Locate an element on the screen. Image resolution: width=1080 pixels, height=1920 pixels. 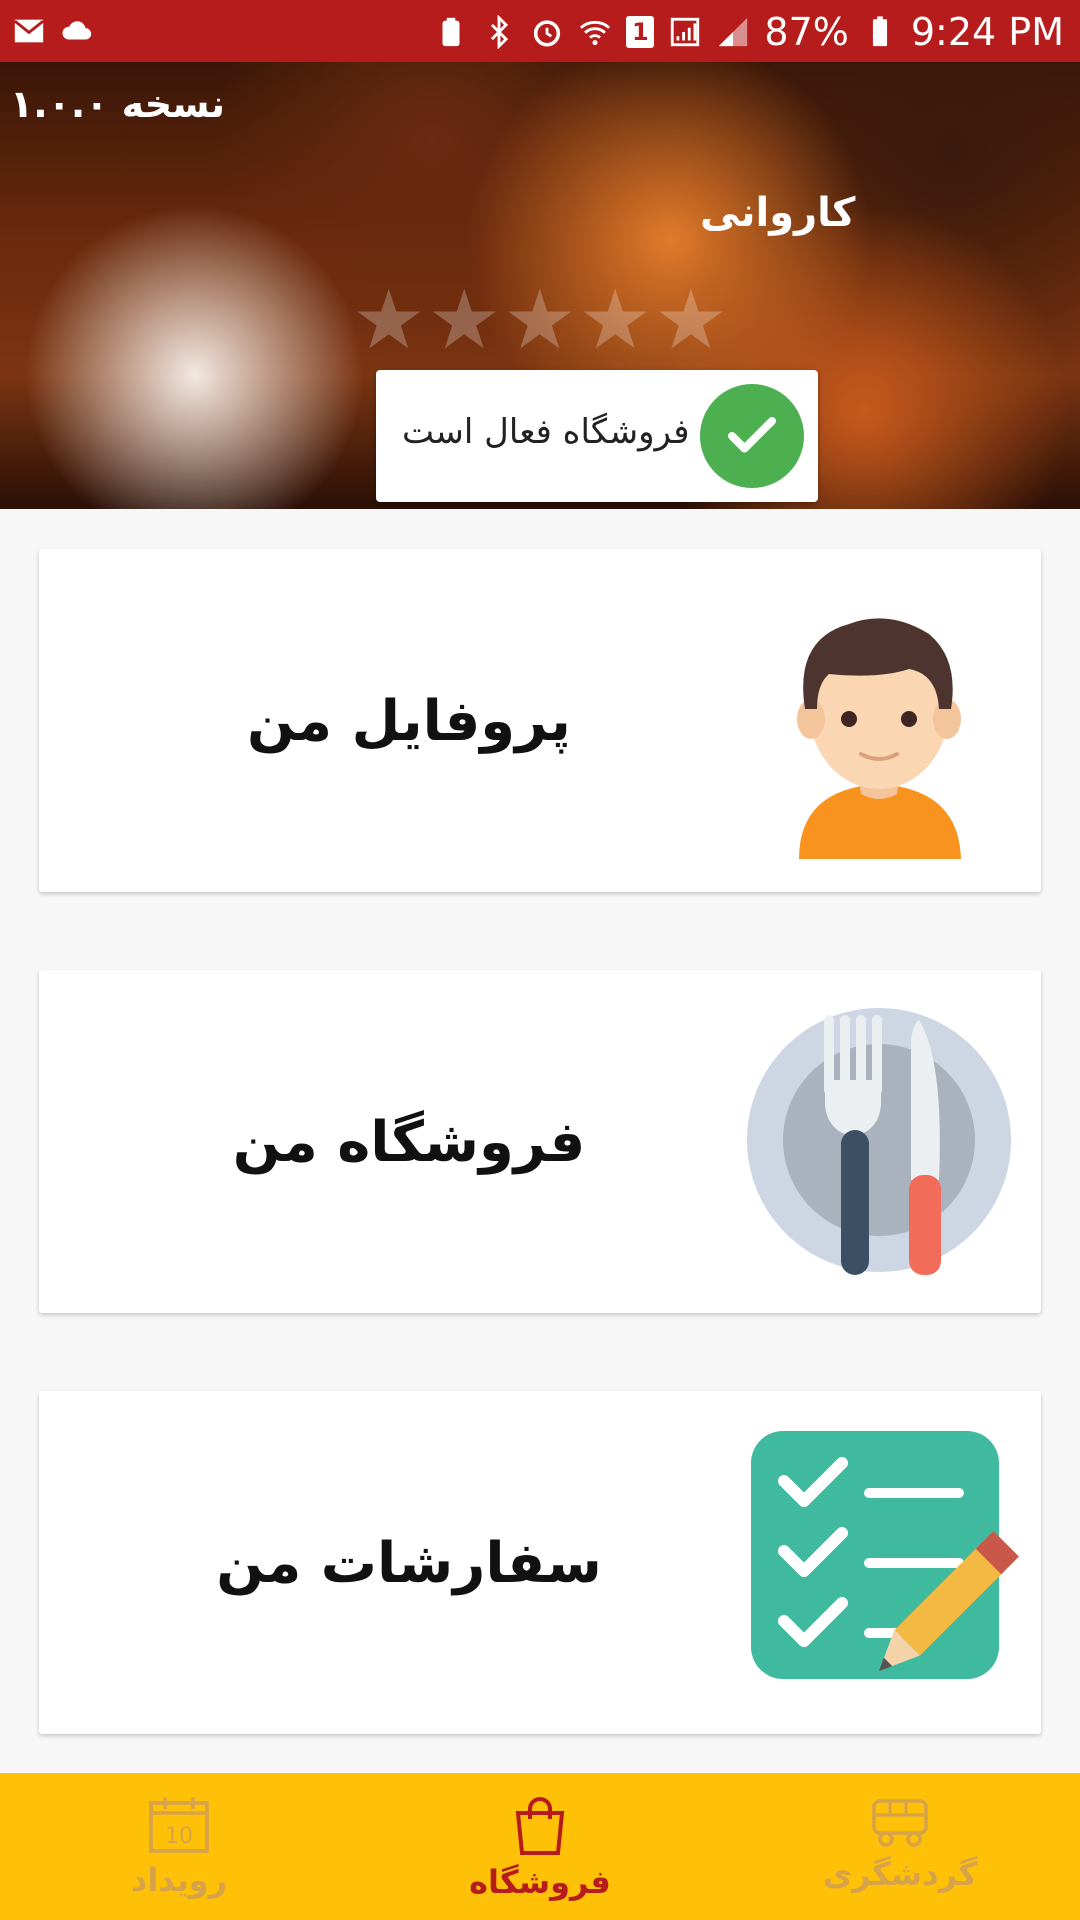
profile-avatar-icon is located at coordinates (879, 719).